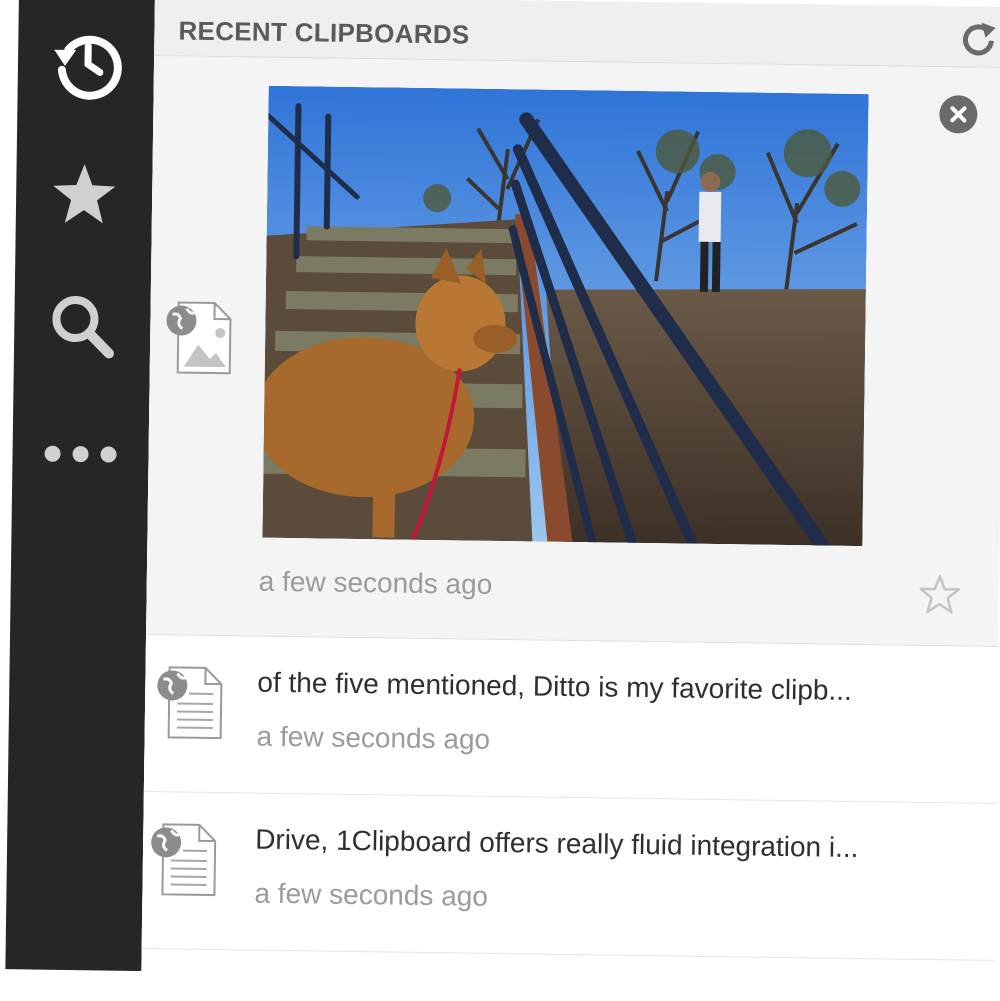 This screenshot has width=1000, height=1001. I want to click on remove-clip-button, so click(958, 114).